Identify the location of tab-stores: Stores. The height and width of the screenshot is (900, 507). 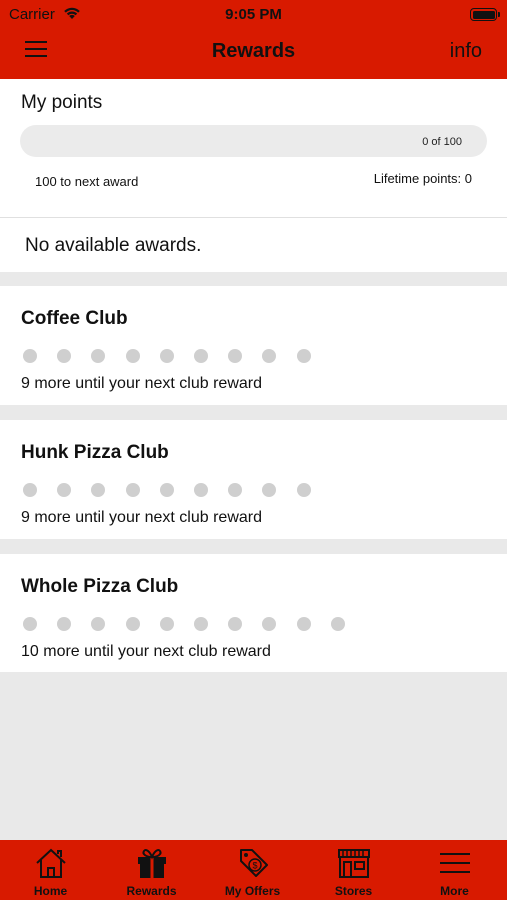
(353, 870).